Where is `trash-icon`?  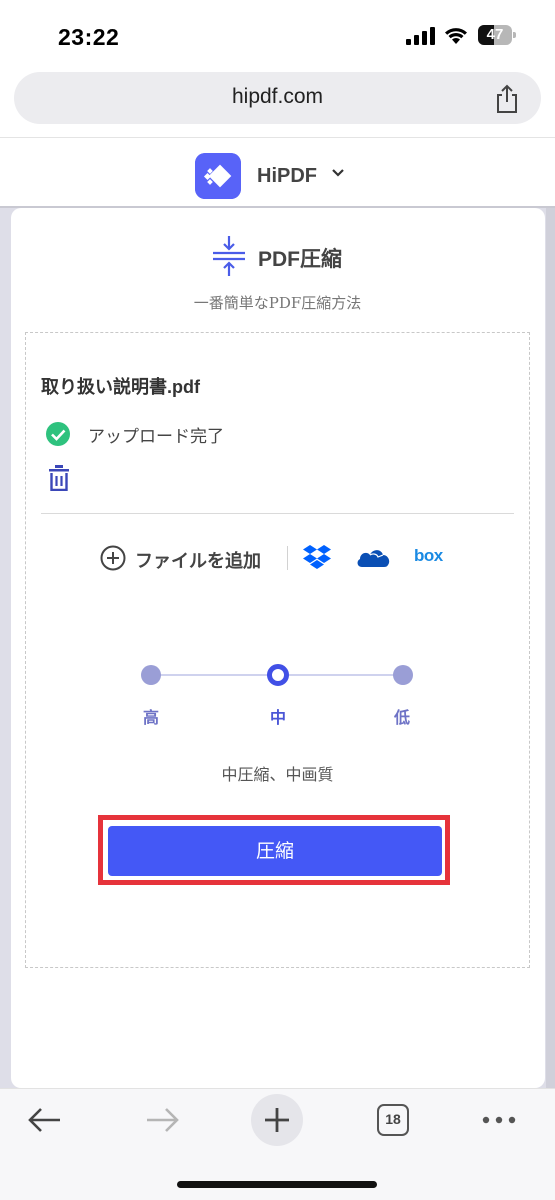 trash-icon is located at coordinates (59, 478).